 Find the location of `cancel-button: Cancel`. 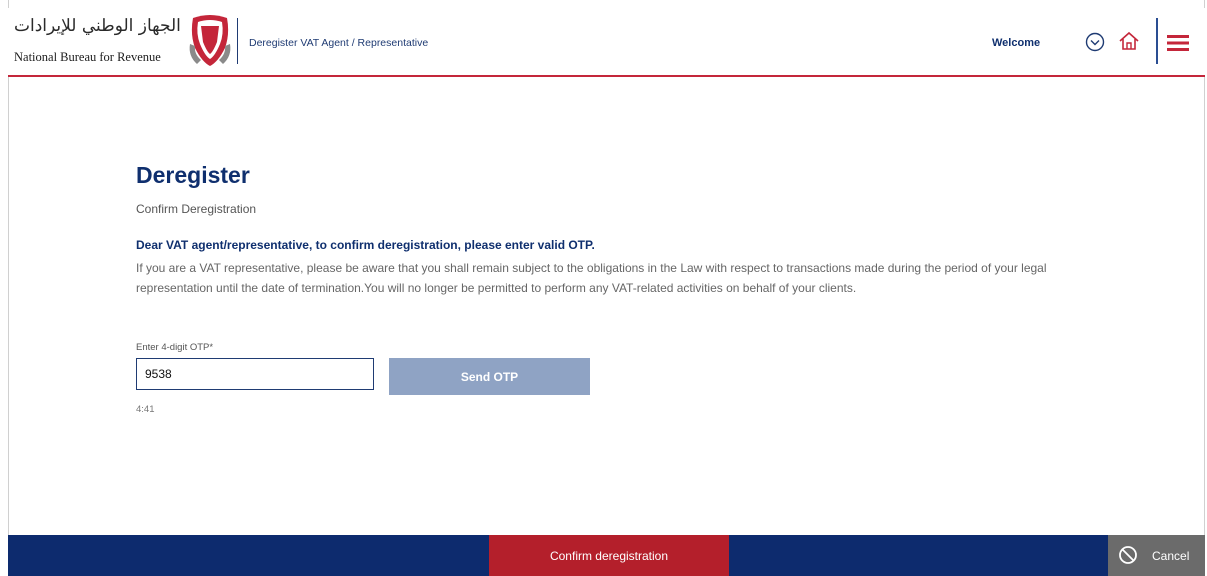

cancel-button: Cancel is located at coordinates (1156, 555).